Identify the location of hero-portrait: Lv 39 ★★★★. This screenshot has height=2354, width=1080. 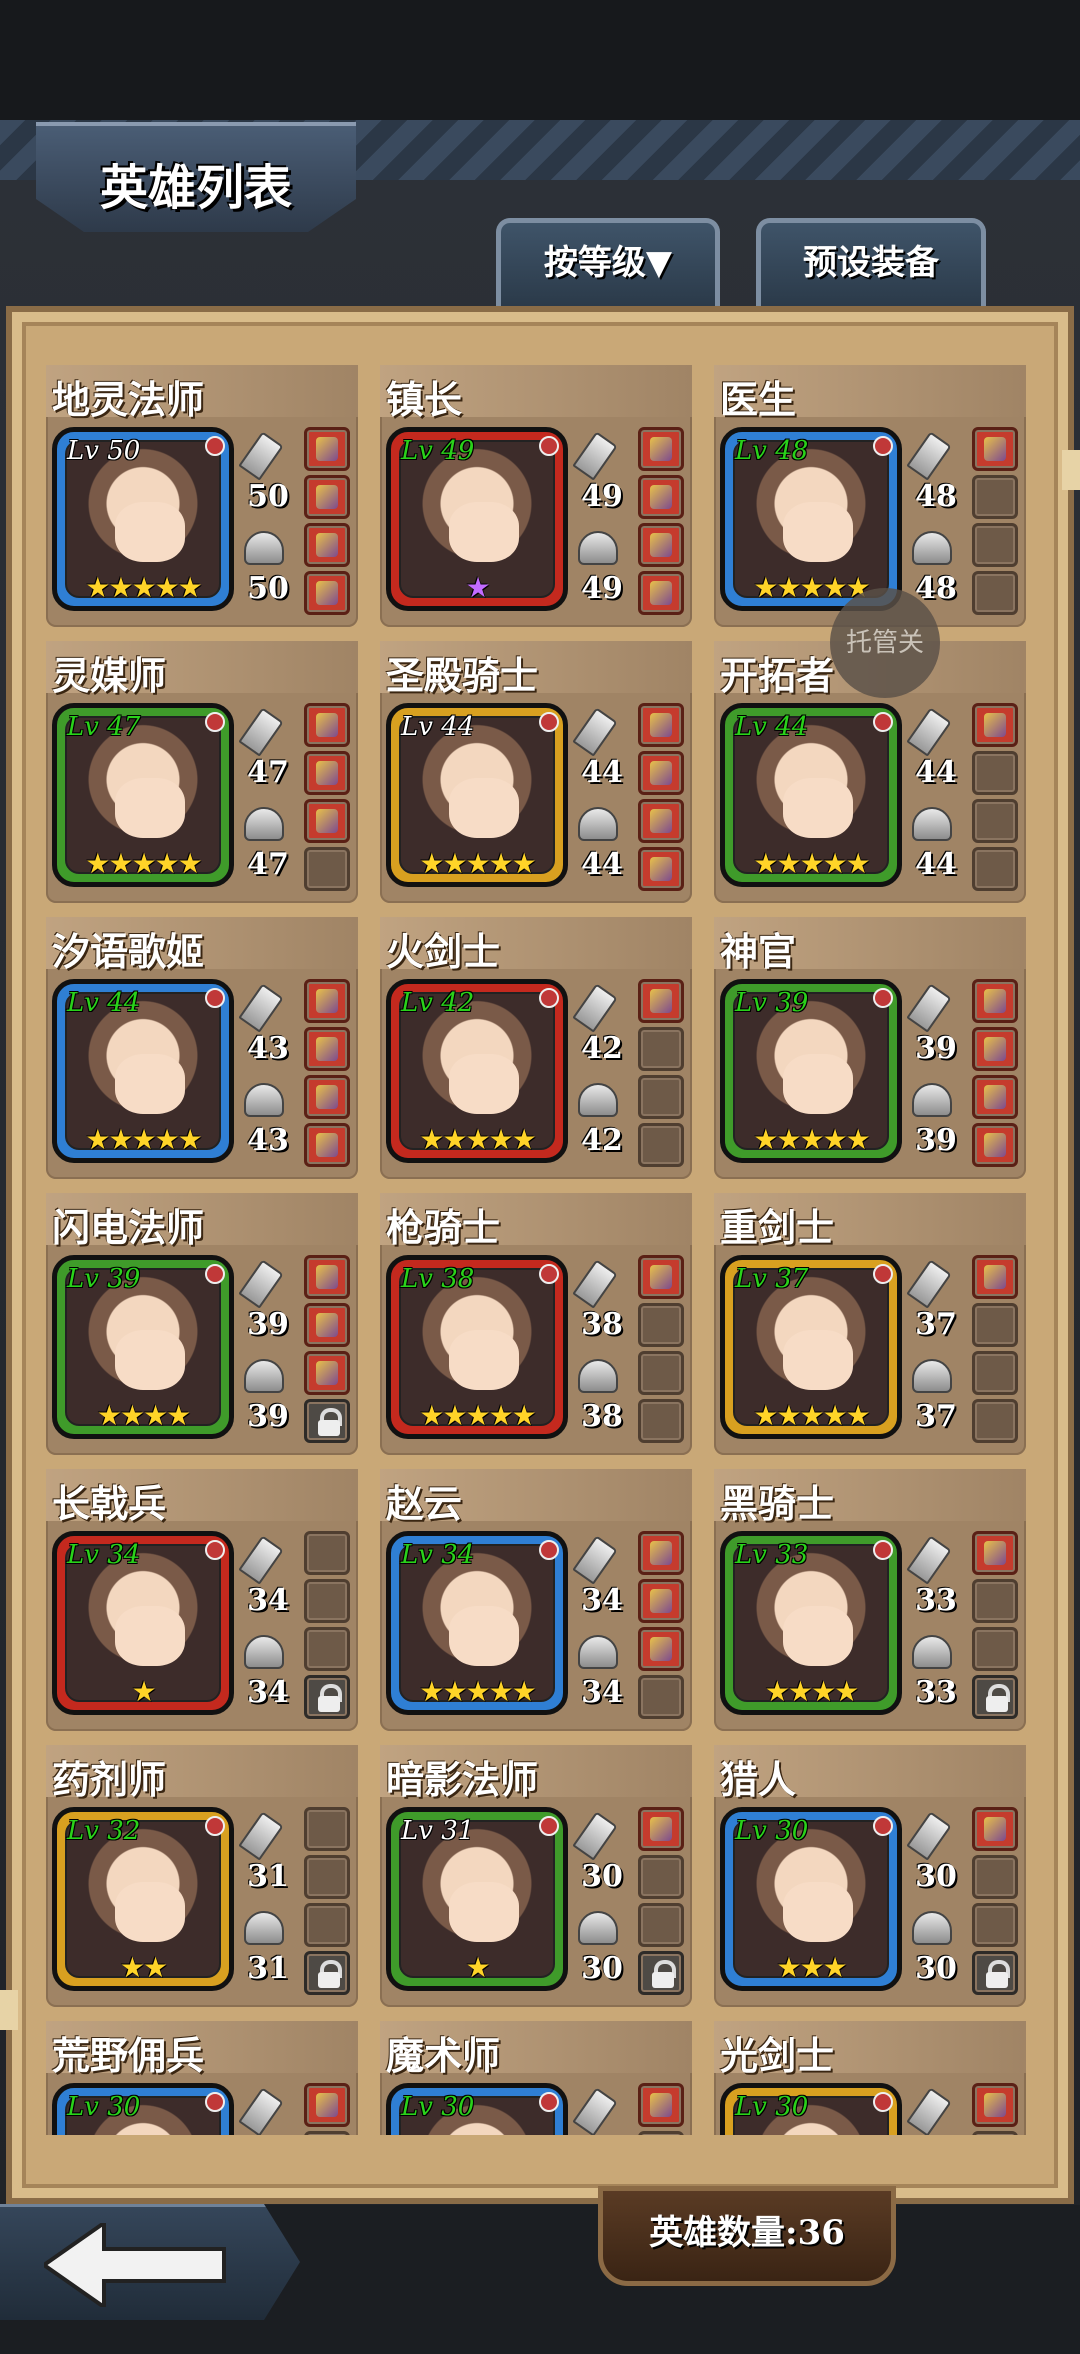
(143, 1347).